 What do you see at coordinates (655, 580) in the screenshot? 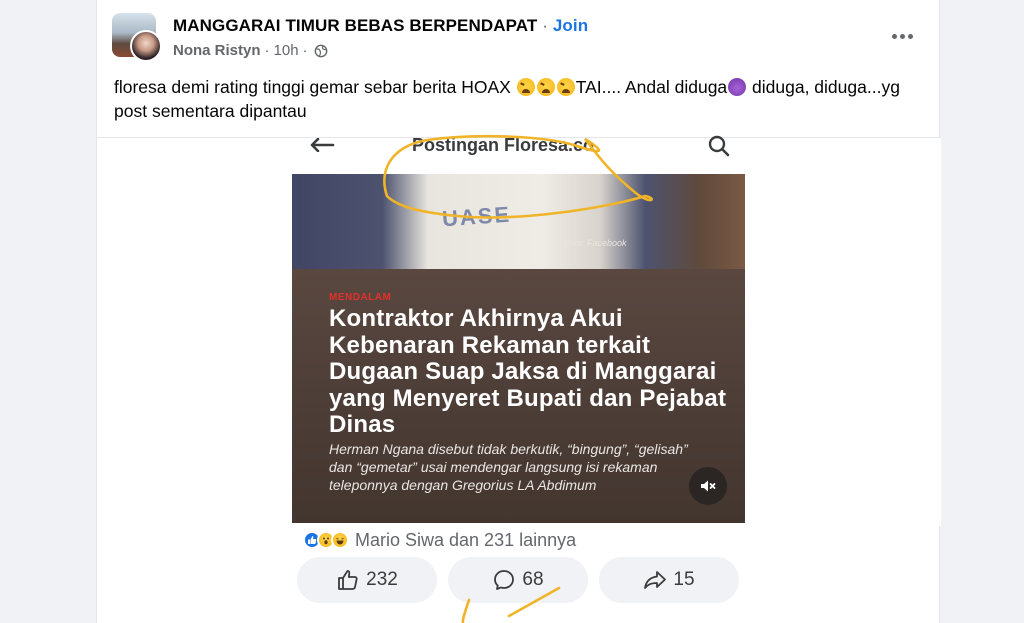
I see `share-arrow-icon` at bounding box center [655, 580].